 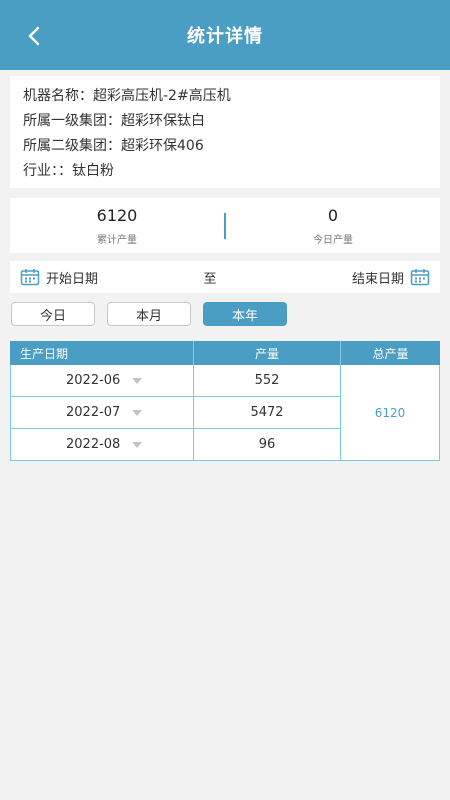 I want to click on today-label: 今日产量, so click(x=333, y=240).